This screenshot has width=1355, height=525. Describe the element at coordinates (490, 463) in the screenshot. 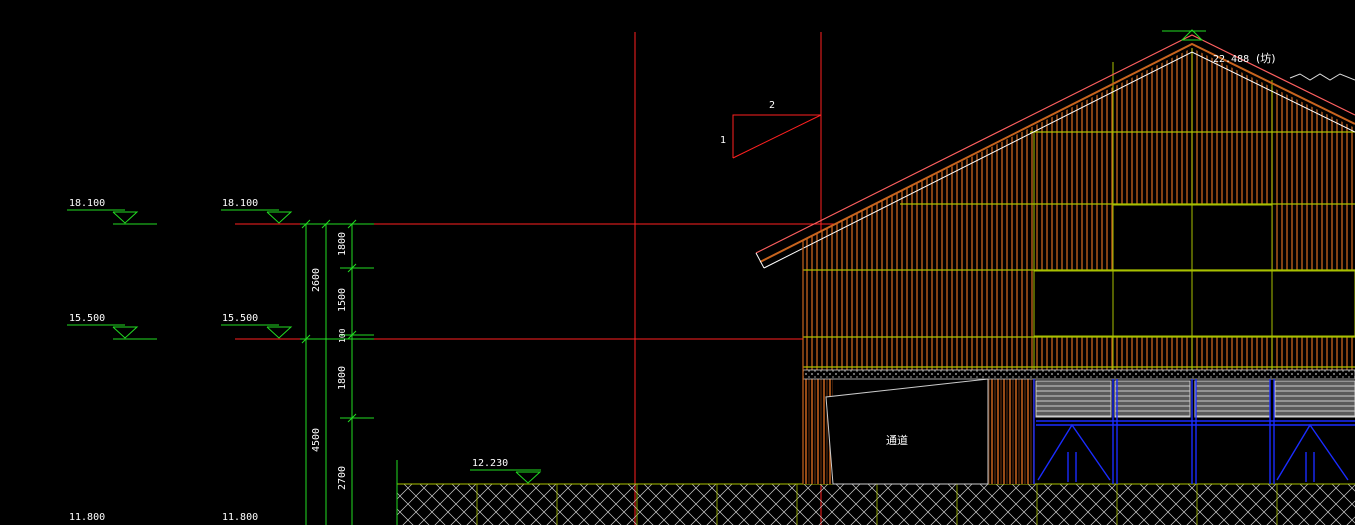

I see `level-label: 12.230` at that location.